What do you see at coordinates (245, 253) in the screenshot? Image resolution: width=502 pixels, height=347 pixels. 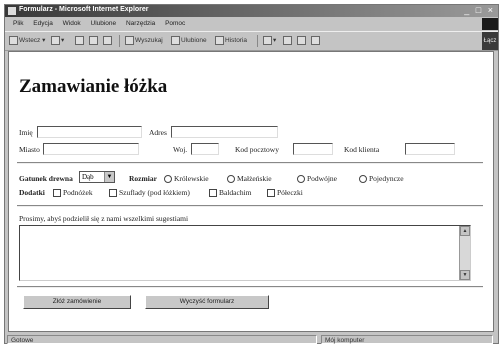 I see `comments-textarea: ▲ ▼` at bounding box center [245, 253].